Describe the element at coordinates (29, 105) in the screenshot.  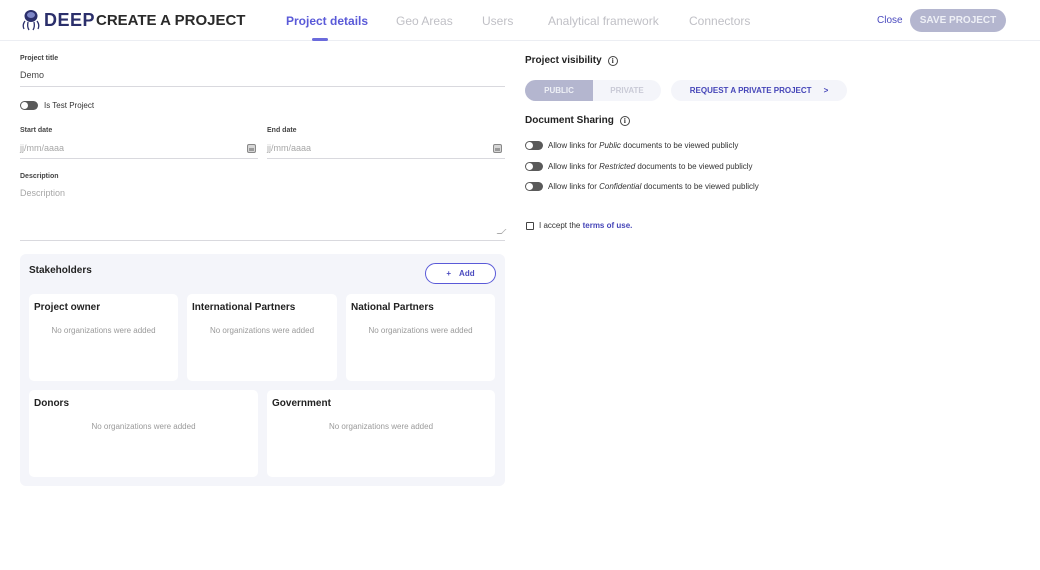
I see `test-project-toggle` at that location.